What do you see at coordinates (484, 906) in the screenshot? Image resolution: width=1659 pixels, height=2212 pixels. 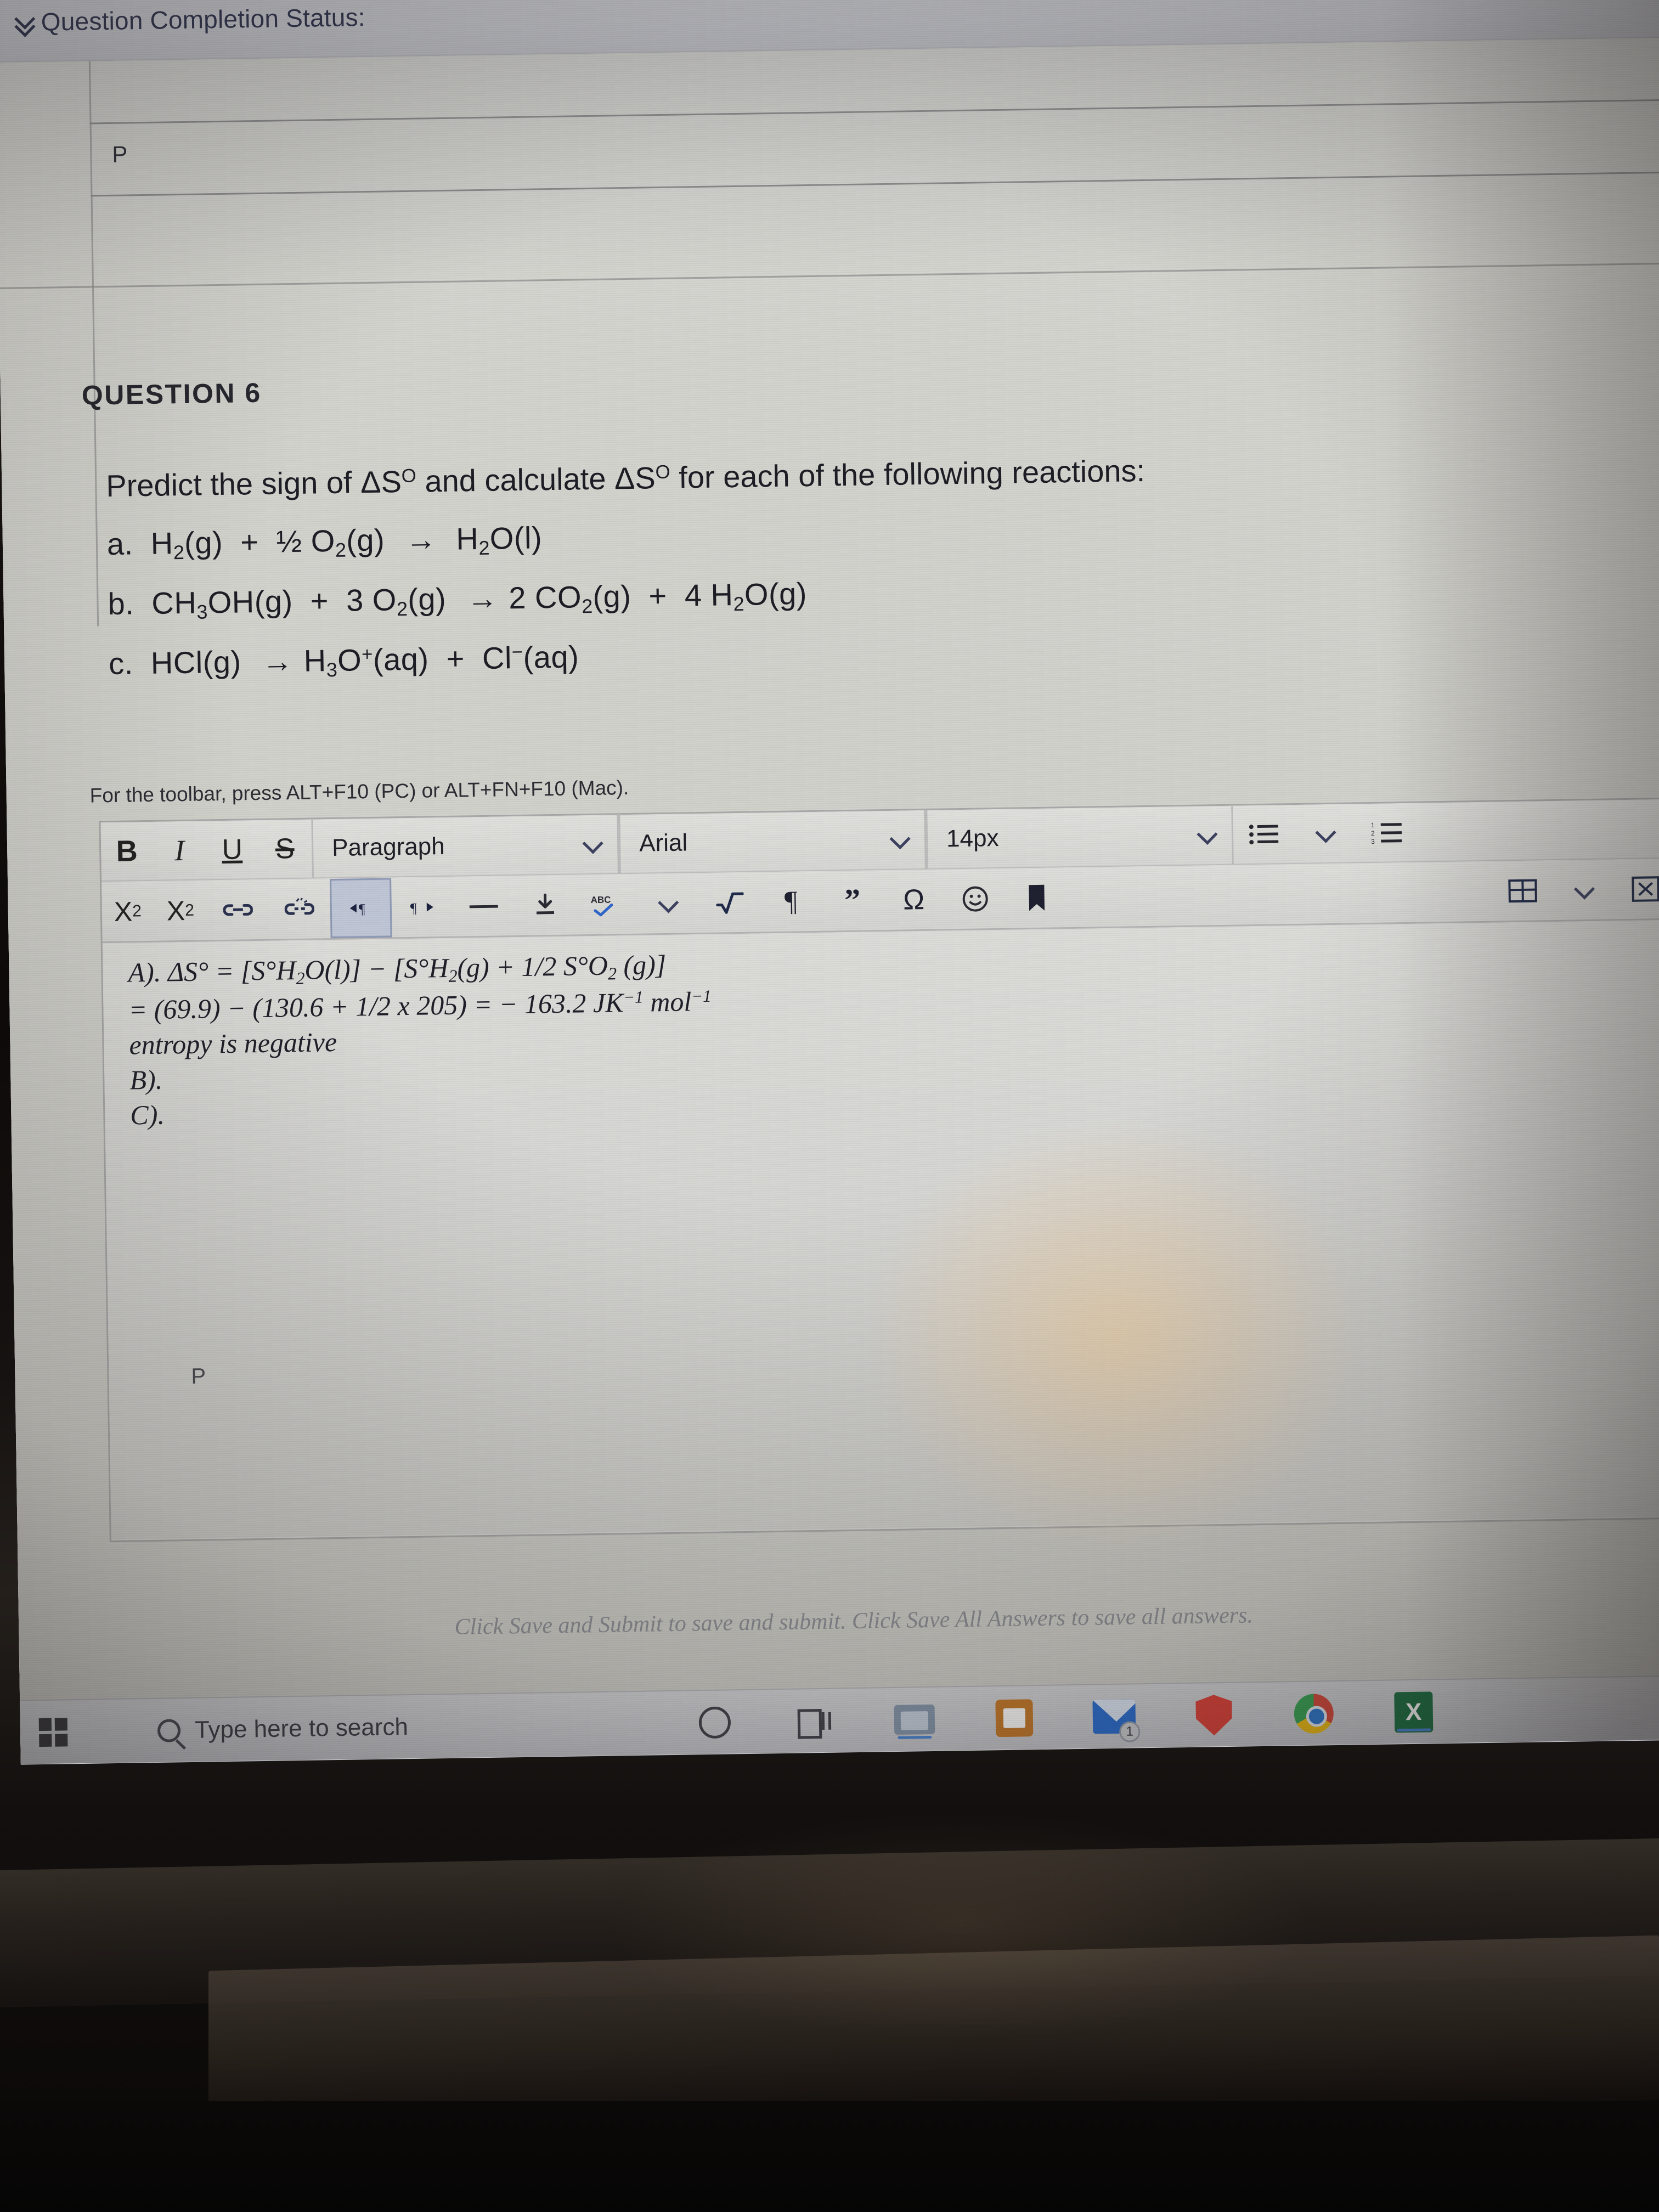 I see `horizontal-rule-icon` at bounding box center [484, 906].